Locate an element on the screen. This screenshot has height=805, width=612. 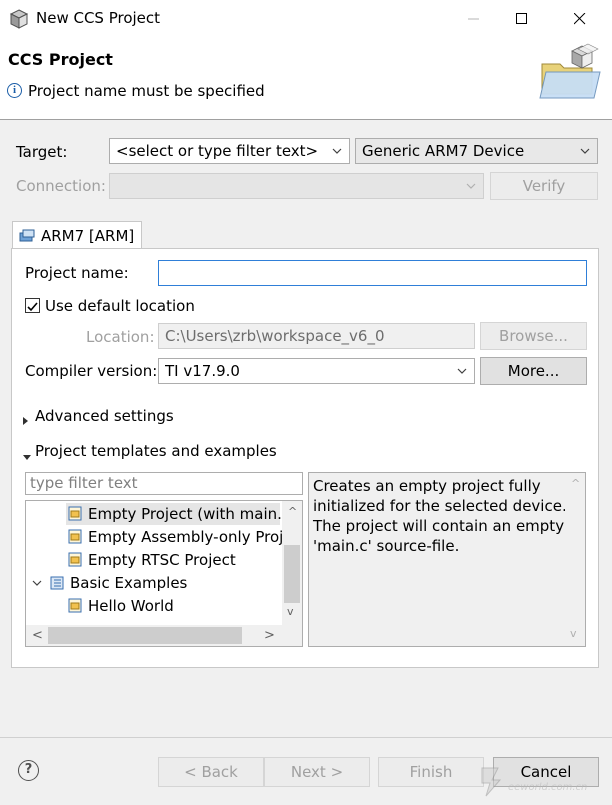
tree-item-basic-examples: Basic Examples is located at coordinates (109, 583).